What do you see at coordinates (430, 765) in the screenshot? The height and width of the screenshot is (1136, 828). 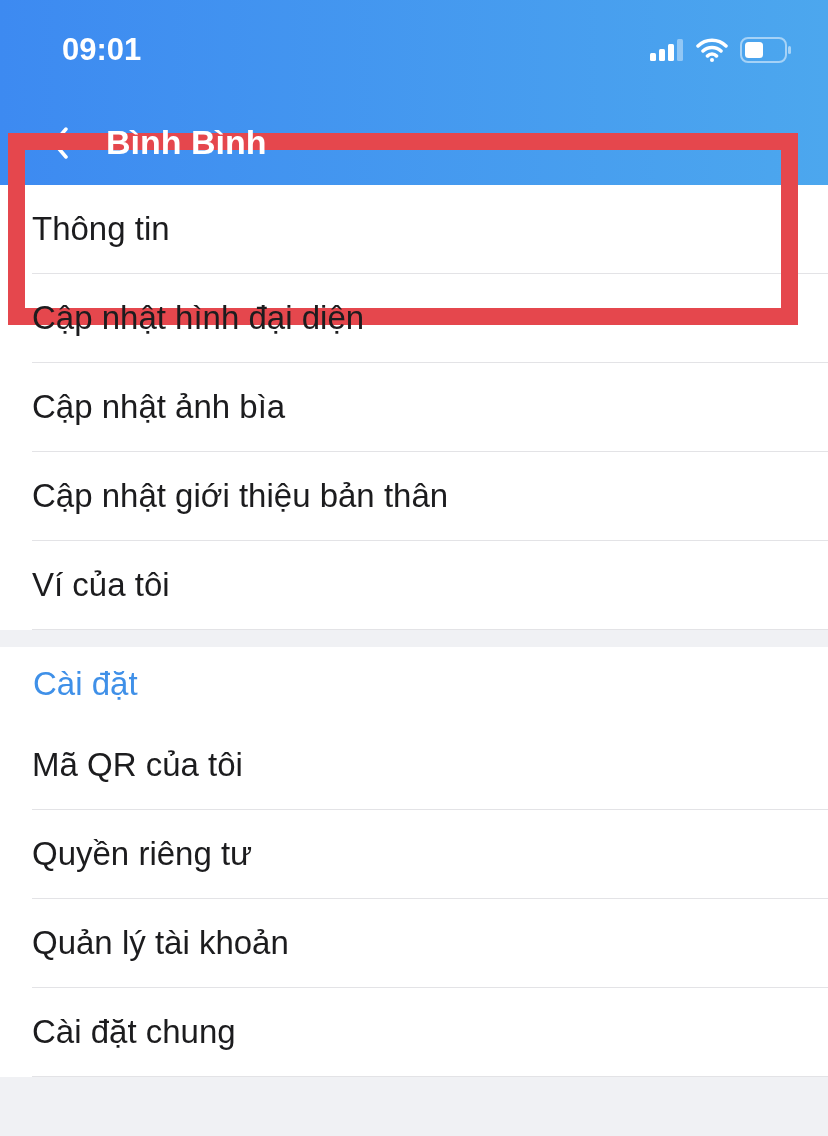 I see `menu-item: Mã QR của tôi` at bounding box center [430, 765].